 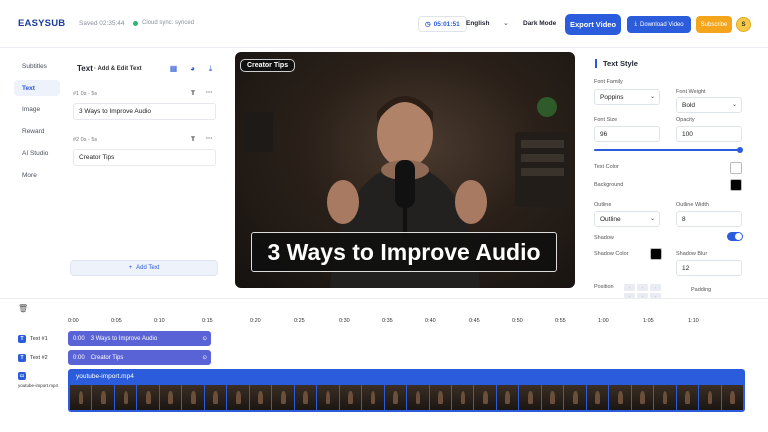 What do you see at coordinates (37, 109) in the screenshot?
I see `sidebar-item-image: Image` at bounding box center [37, 109].